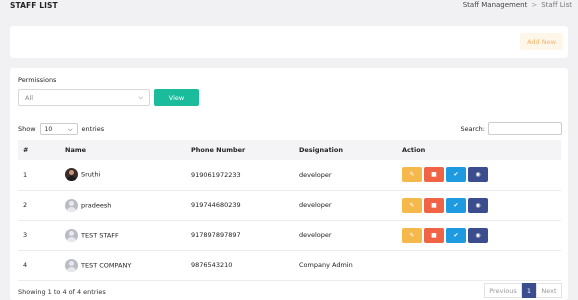 The height and width of the screenshot is (300, 578). What do you see at coordinates (479, 265) in the screenshot?
I see `action-cell` at bounding box center [479, 265].